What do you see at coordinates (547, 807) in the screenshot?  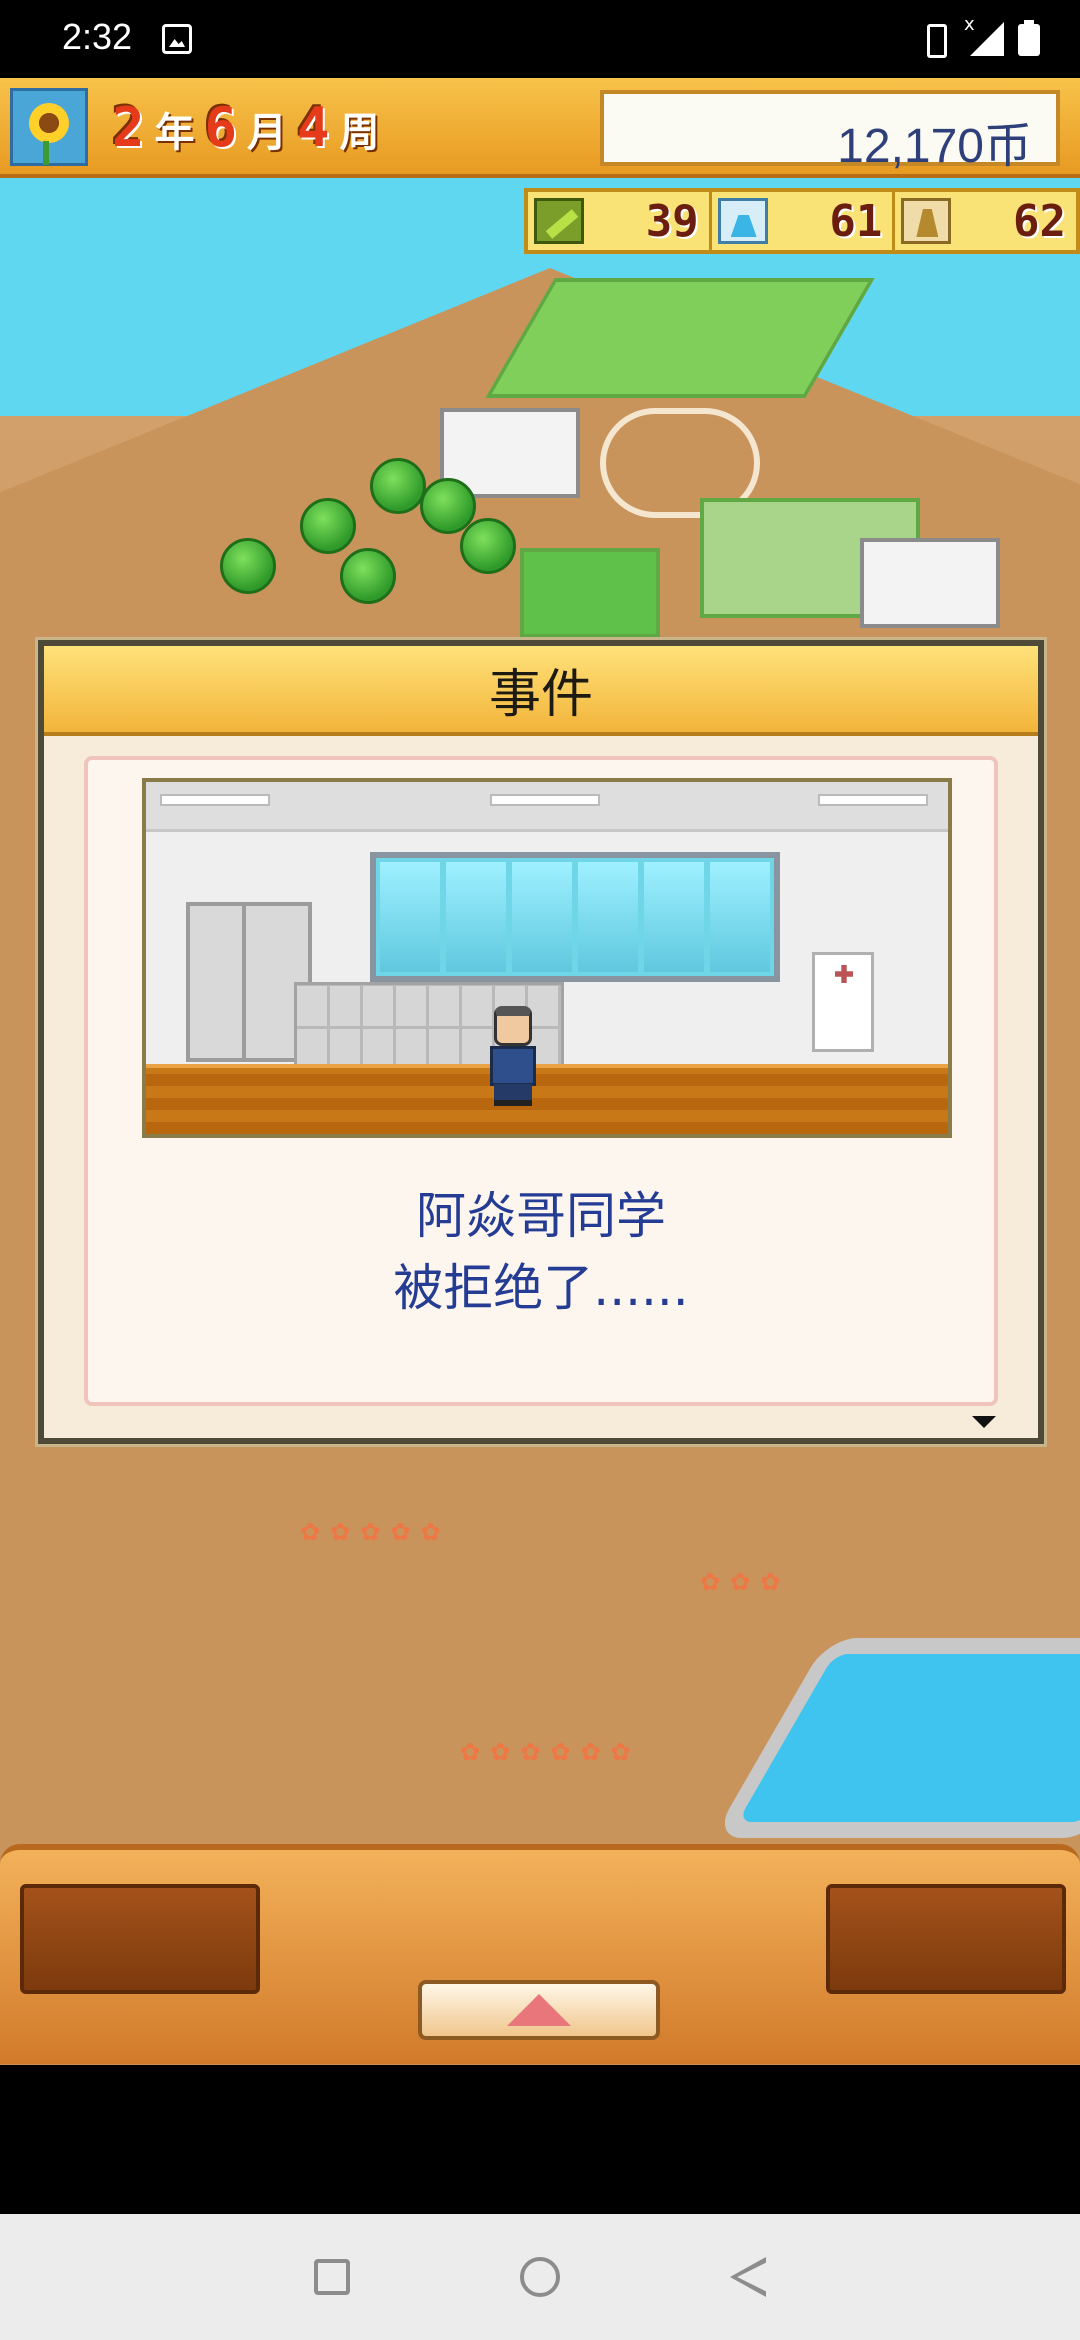 I see `ceiling` at bounding box center [547, 807].